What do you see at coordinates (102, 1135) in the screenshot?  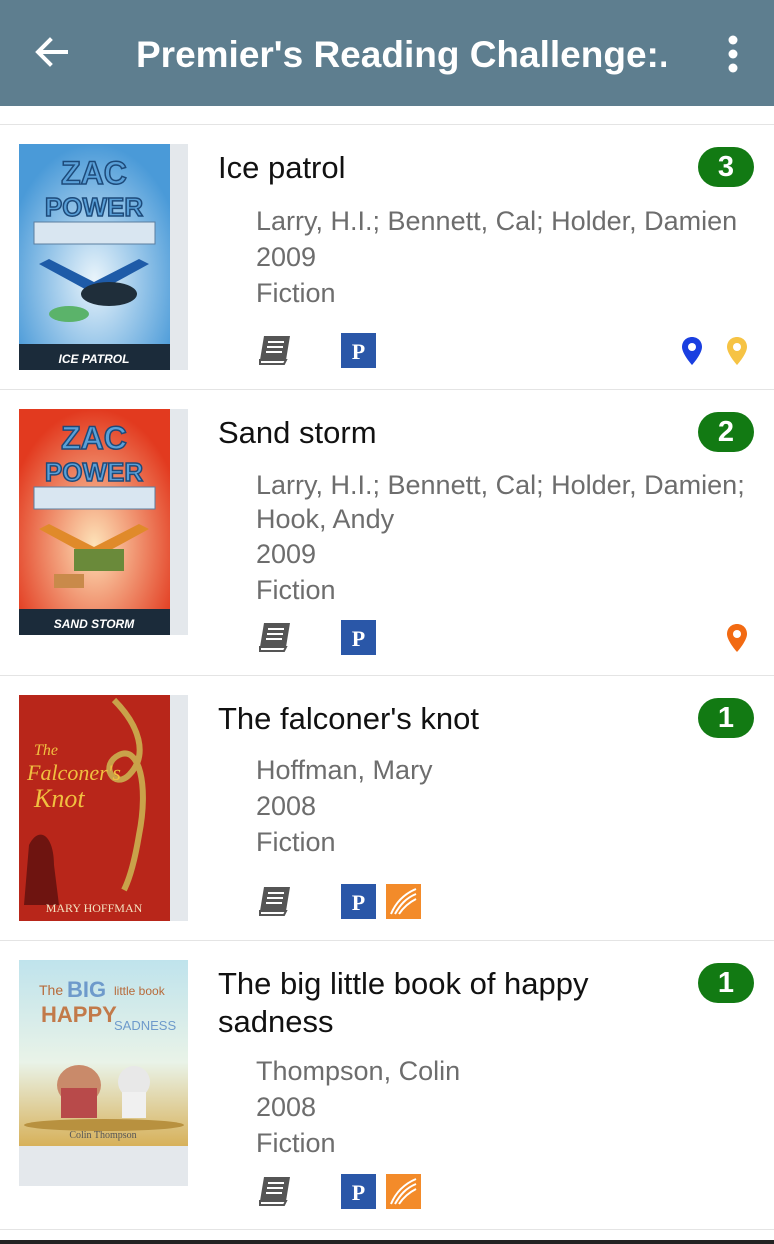 I see `svg-text: Colin Thompson` at bounding box center [102, 1135].